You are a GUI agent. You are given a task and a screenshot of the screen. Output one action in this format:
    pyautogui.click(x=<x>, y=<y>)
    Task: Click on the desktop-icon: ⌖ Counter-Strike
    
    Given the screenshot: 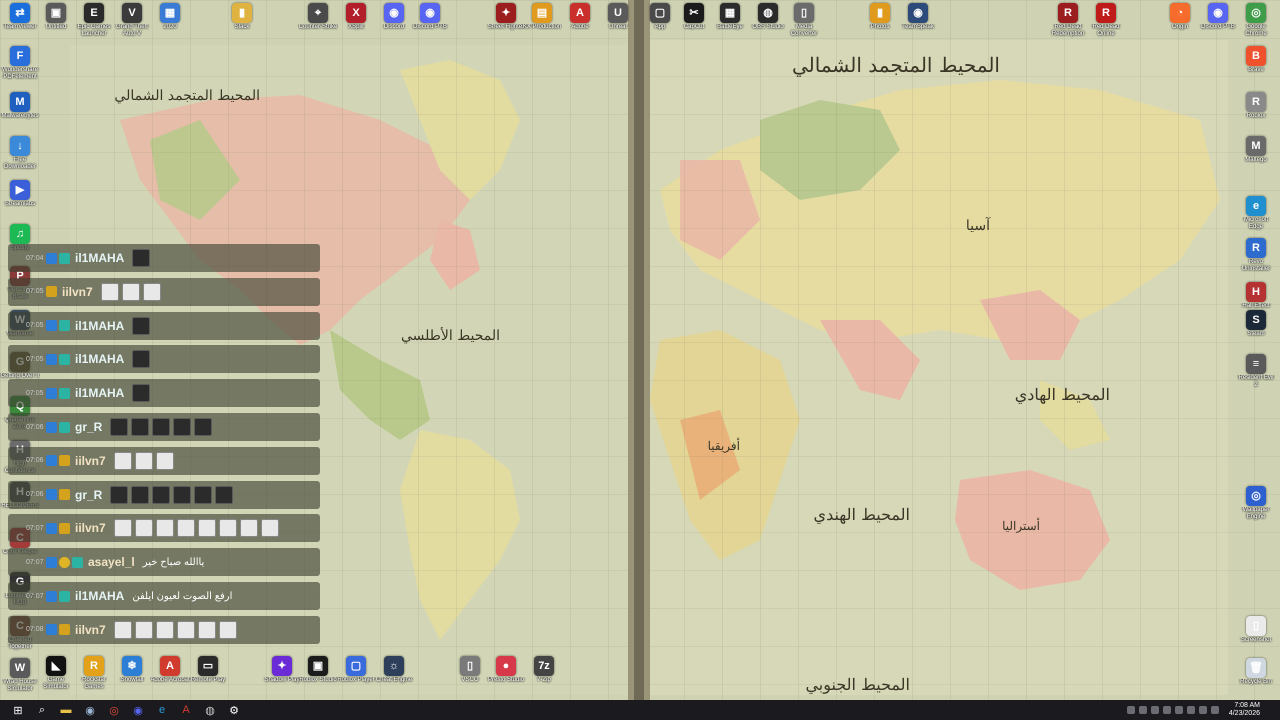 What is the action you would take?
    pyautogui.click(x=318, y=17)
    